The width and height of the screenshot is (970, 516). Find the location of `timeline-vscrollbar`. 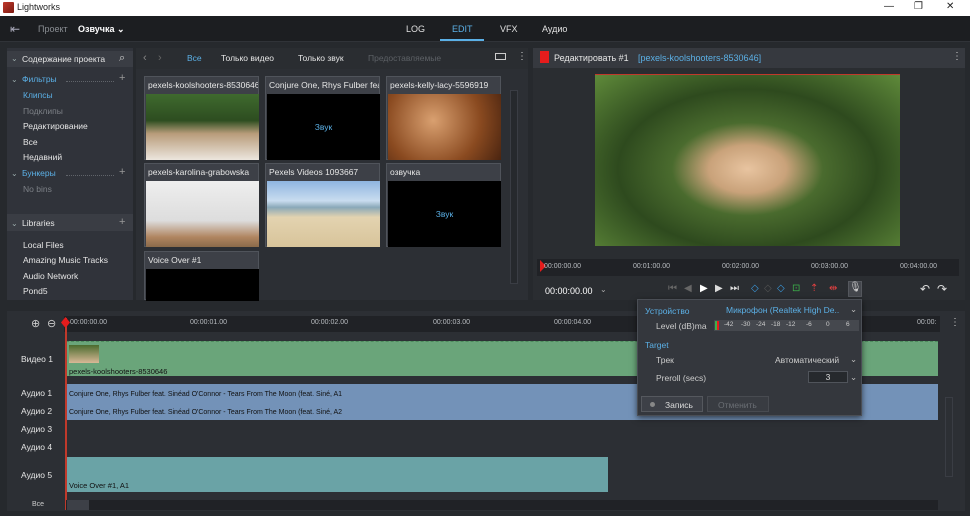

timeline-vscrollbar is located at coordinates (949, 437).